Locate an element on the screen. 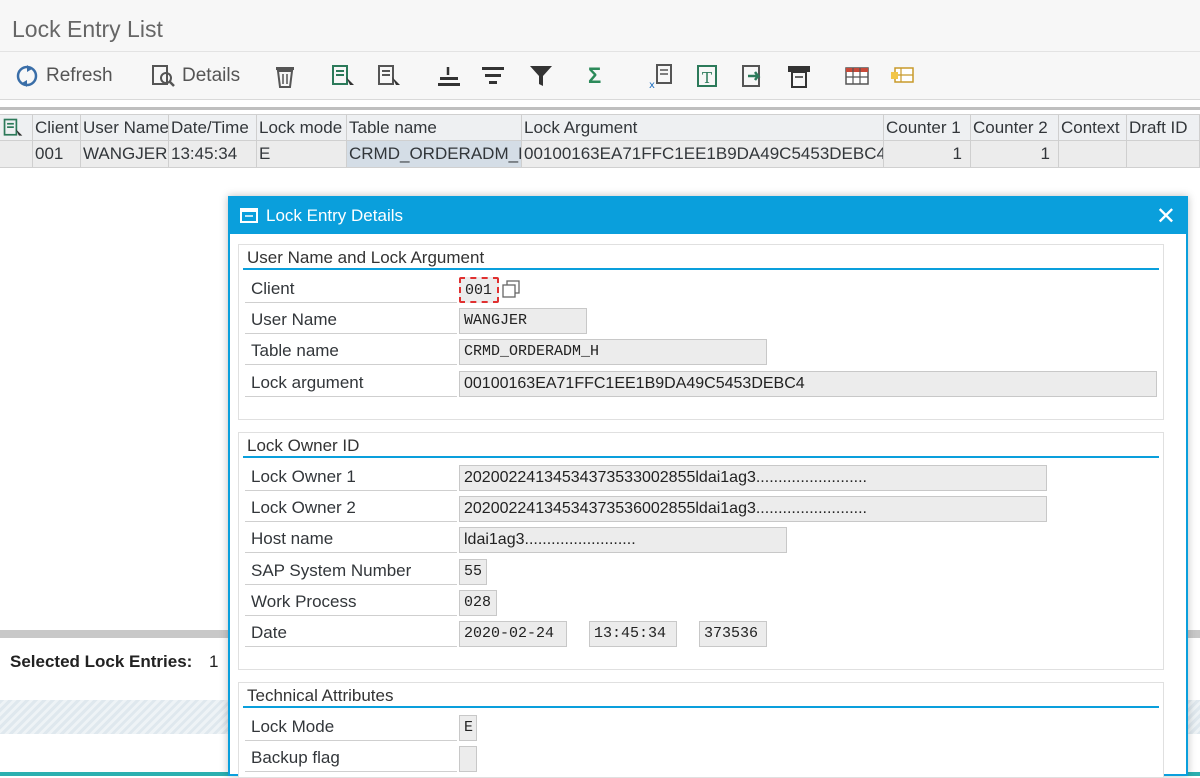  export-excel-button: x is located at coordinates (661, 76).